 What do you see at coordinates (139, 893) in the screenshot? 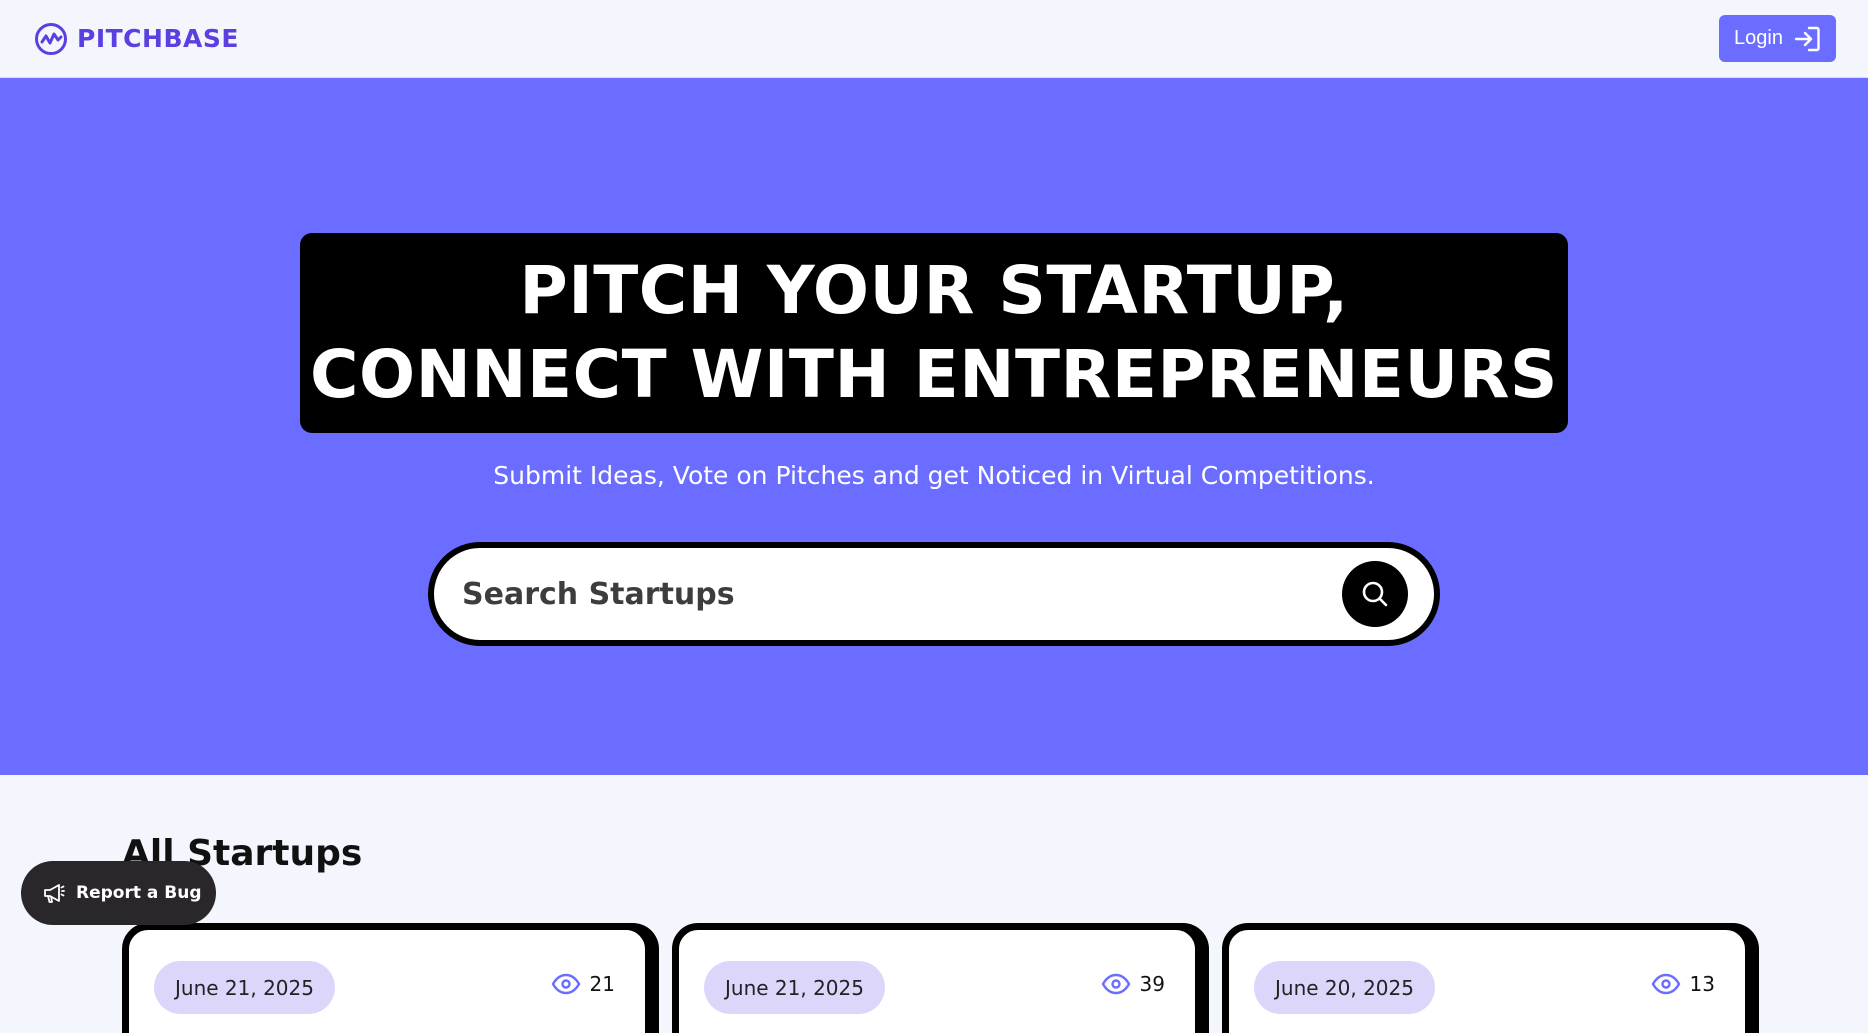
I see `report-bug-label: Report a Bug` at bounding box center [139, 893].